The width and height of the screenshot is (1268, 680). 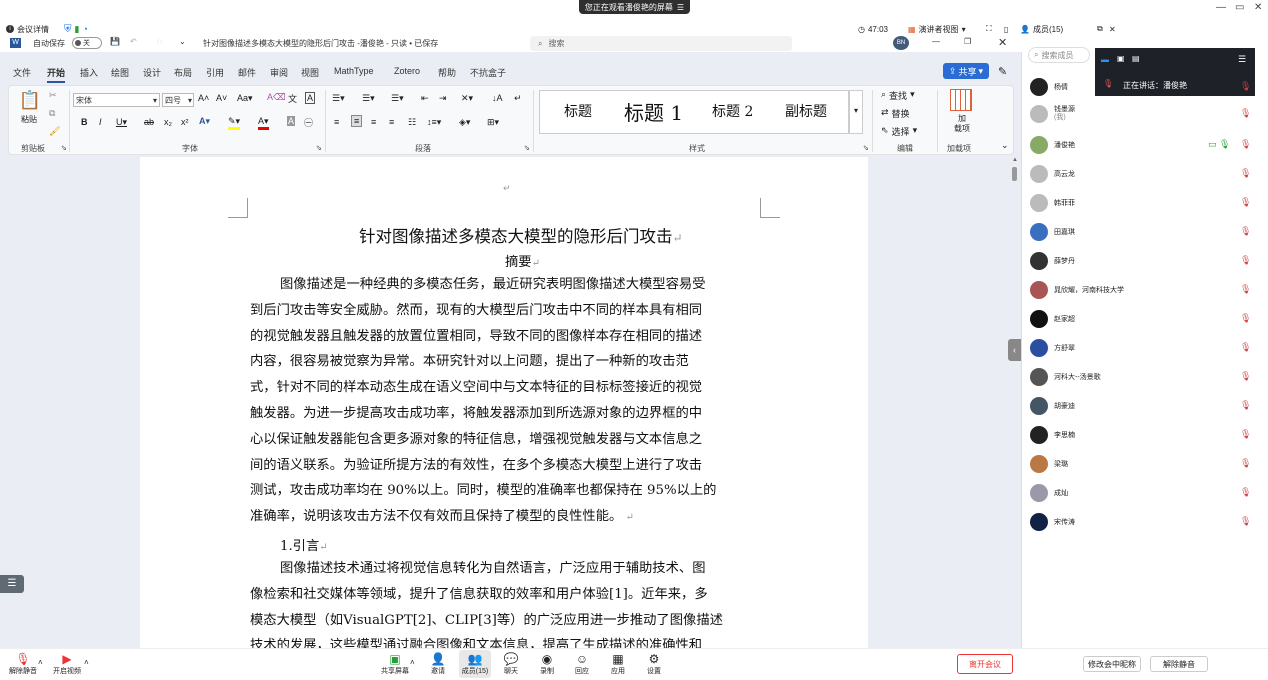 What do you see at coordinates (292, 98) in the screenshot?
I see `phonetic-icon: 文` at bounding box center [292, 98].